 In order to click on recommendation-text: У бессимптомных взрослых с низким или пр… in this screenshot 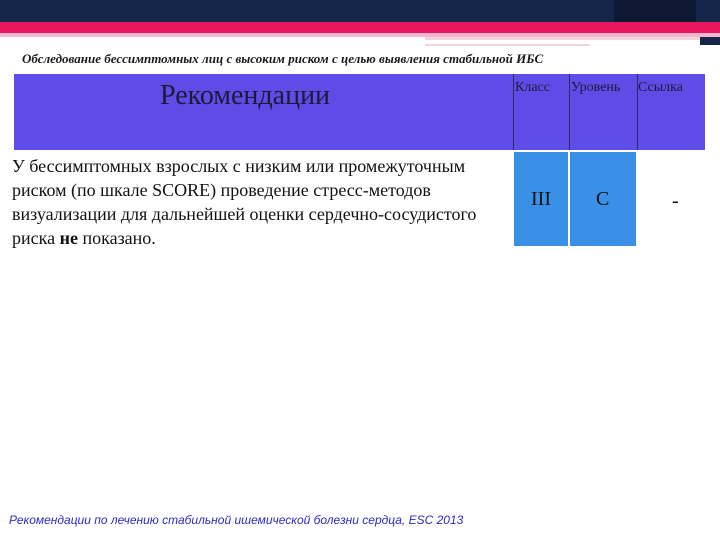, I will do `click(264, 202)`.